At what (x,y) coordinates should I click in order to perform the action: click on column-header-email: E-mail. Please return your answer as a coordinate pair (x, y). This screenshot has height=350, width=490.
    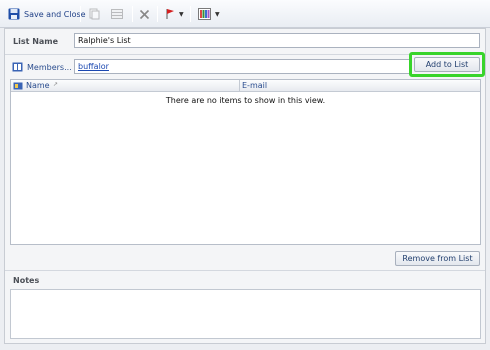
    Looking at the image, I should click on (254, 85).